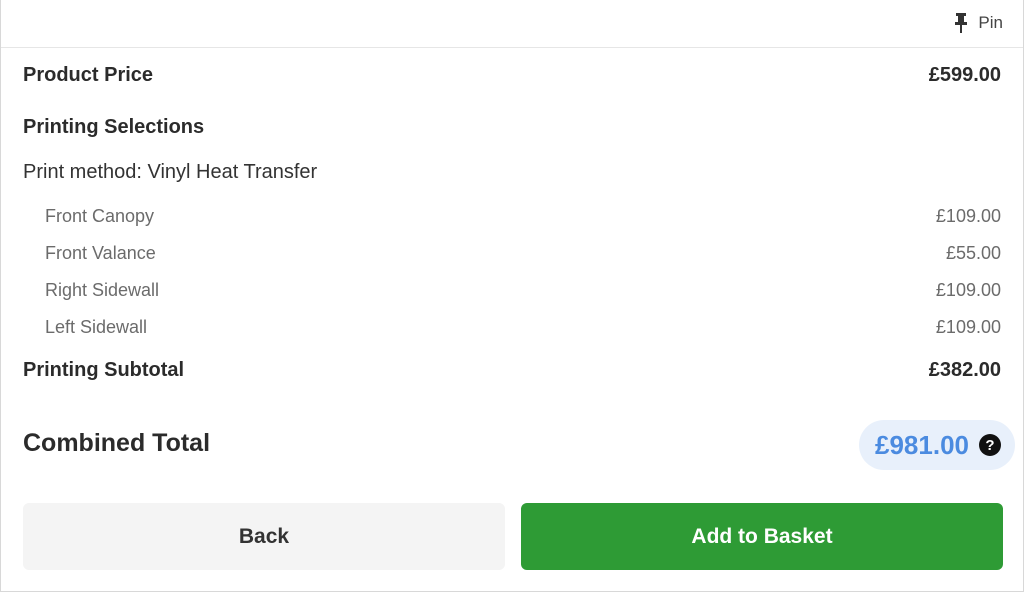 This screenshot has height=592, width=1024. Describe the element at coordinates (990, 22) in the screenshot. I see `pin-label: Pin` at that location.